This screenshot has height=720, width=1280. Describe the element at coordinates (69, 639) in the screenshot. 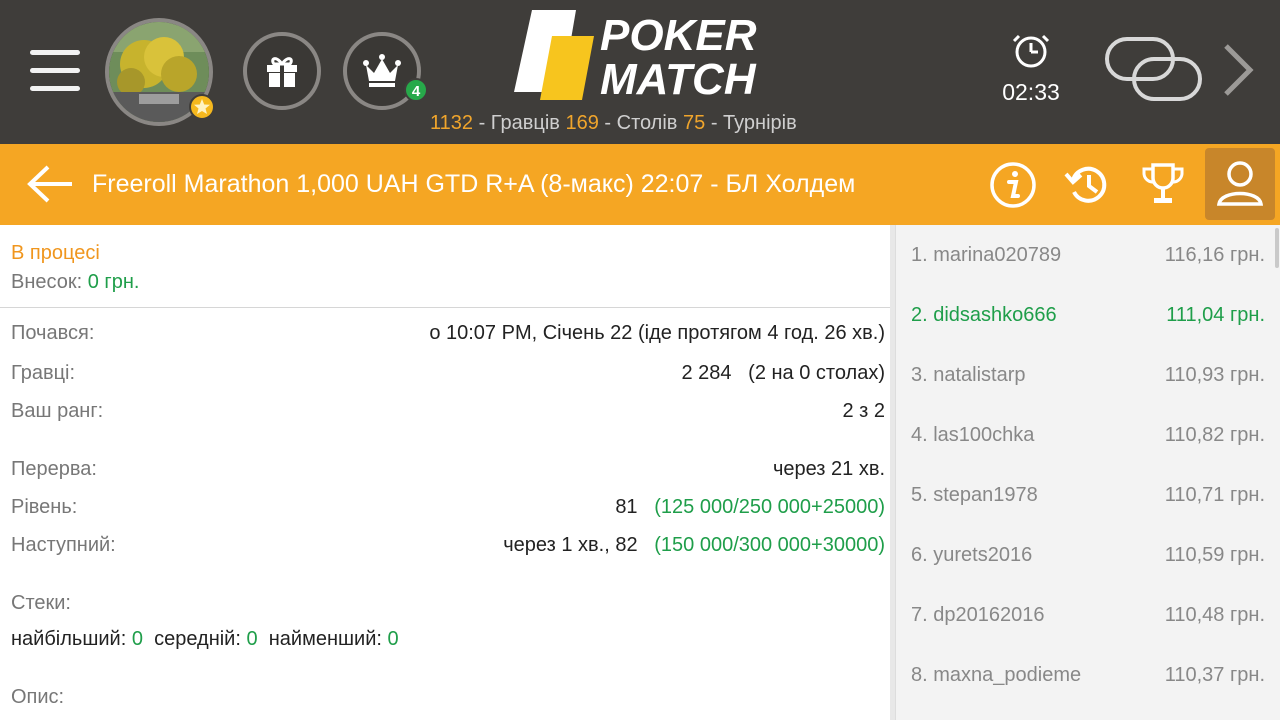

I see `stack-largest-label: найбільший:` at that location.